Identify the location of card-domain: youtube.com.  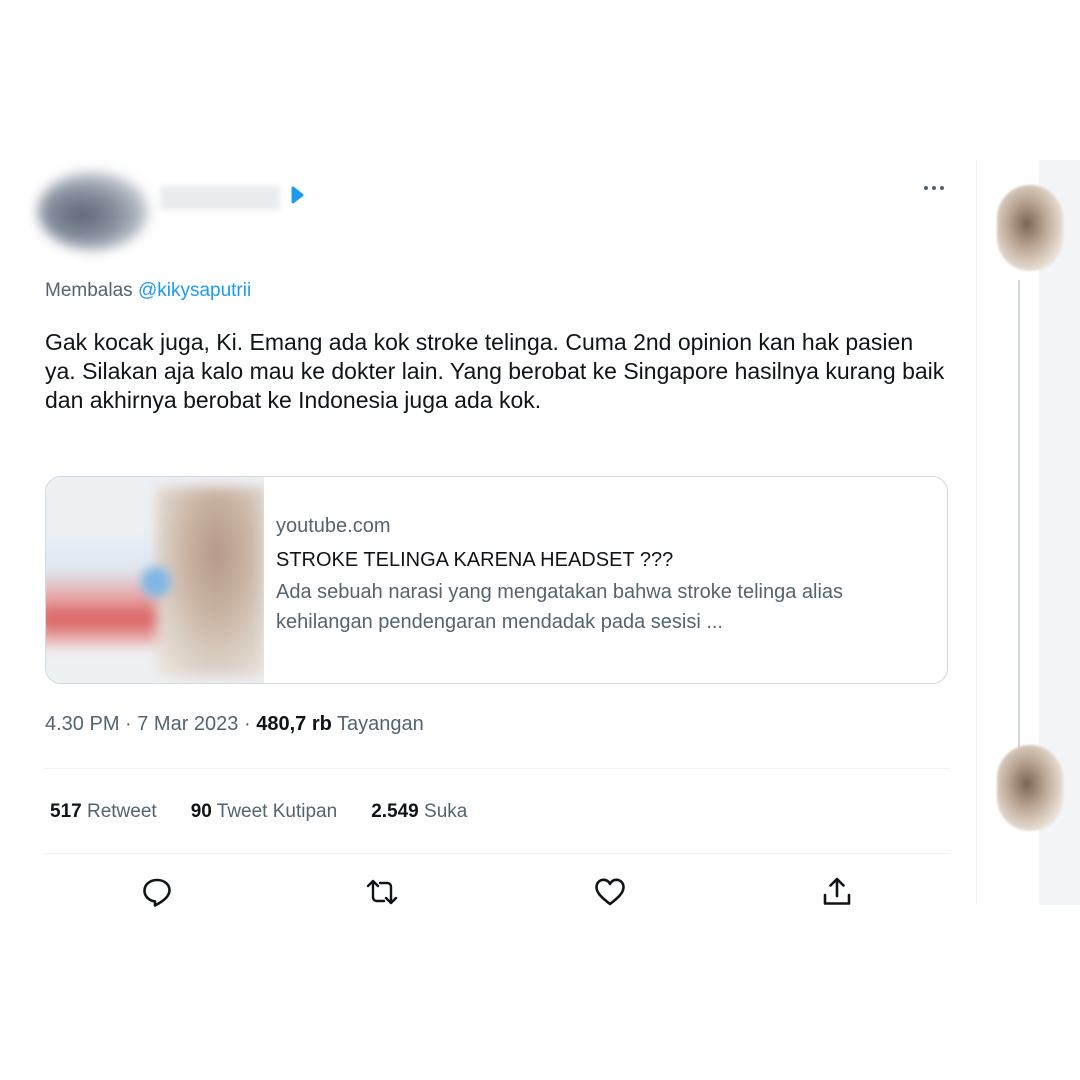
(333, 526).